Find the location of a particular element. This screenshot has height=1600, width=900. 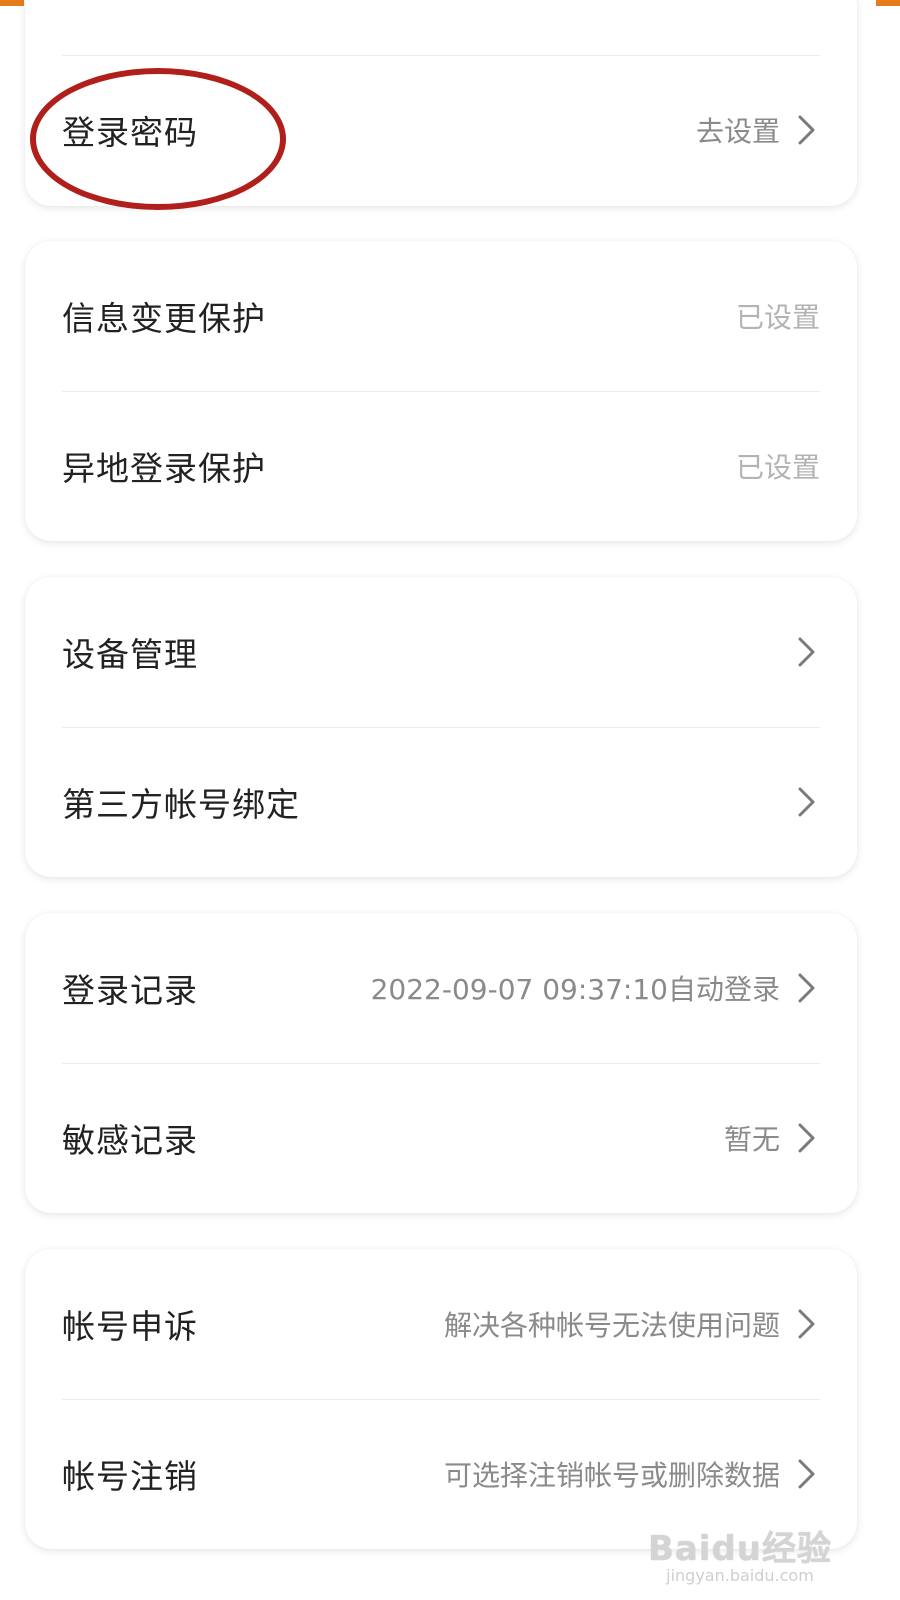

row-label: 敏感记录 is located at coordinates (130, 1140).